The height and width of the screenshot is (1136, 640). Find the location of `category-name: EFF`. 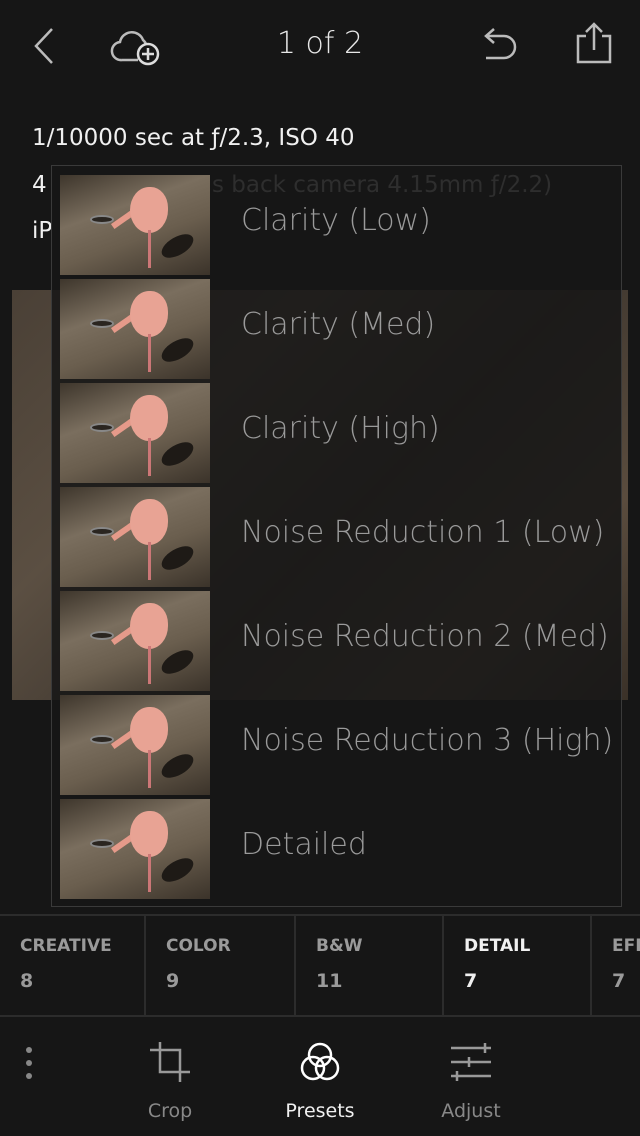

category-name: EFF is located at coordinates (626, 946).